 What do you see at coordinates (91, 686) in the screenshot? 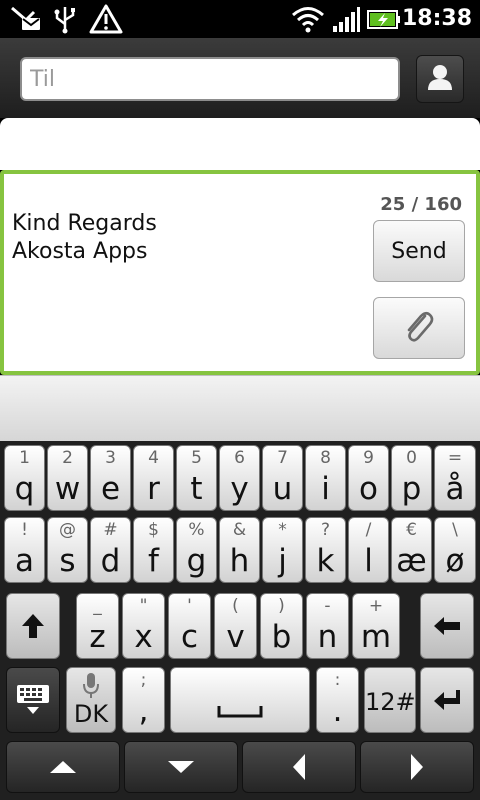
I see `microphone-icon` at bounding box center [91, 686].